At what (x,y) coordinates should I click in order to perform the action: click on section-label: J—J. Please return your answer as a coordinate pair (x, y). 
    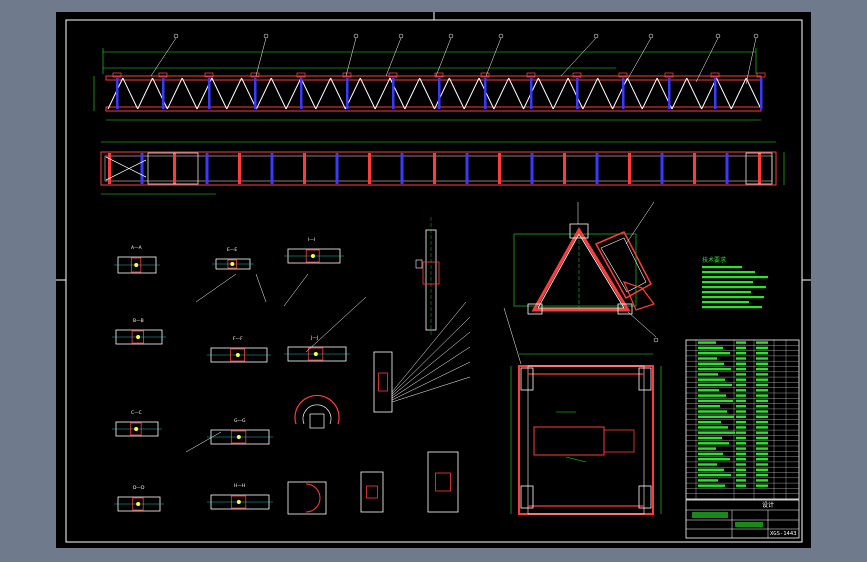
    Looking at the image, I should click on (314, 338).